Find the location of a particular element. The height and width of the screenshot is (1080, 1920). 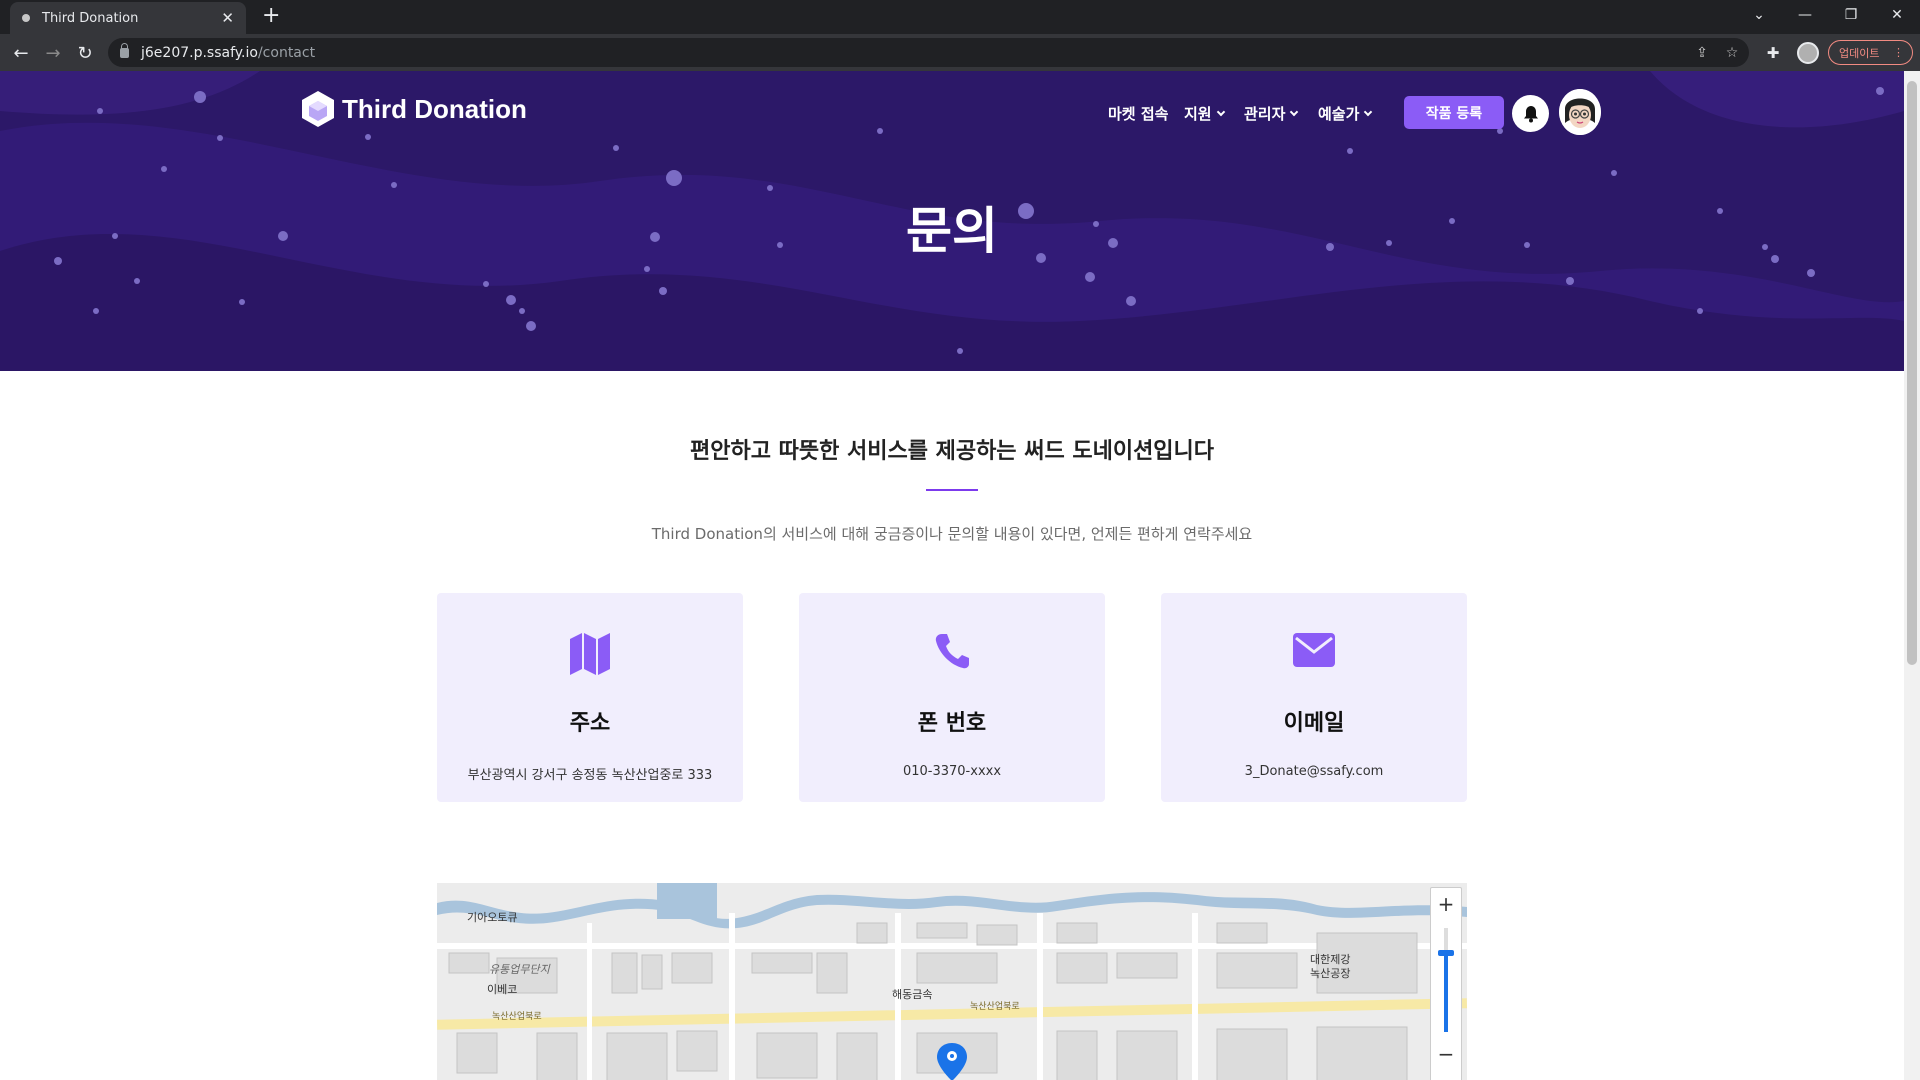

nav-support: 지원 is located at coordinates (1204, 113).